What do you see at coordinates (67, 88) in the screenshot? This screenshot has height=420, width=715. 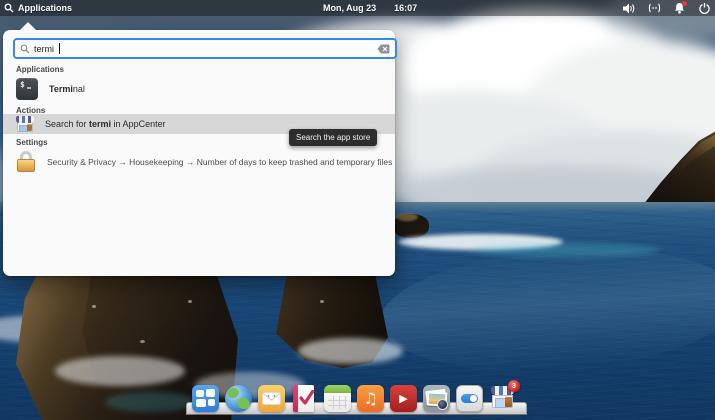 I see `terminal-label: Terminal` at bounding box center [67, 88].